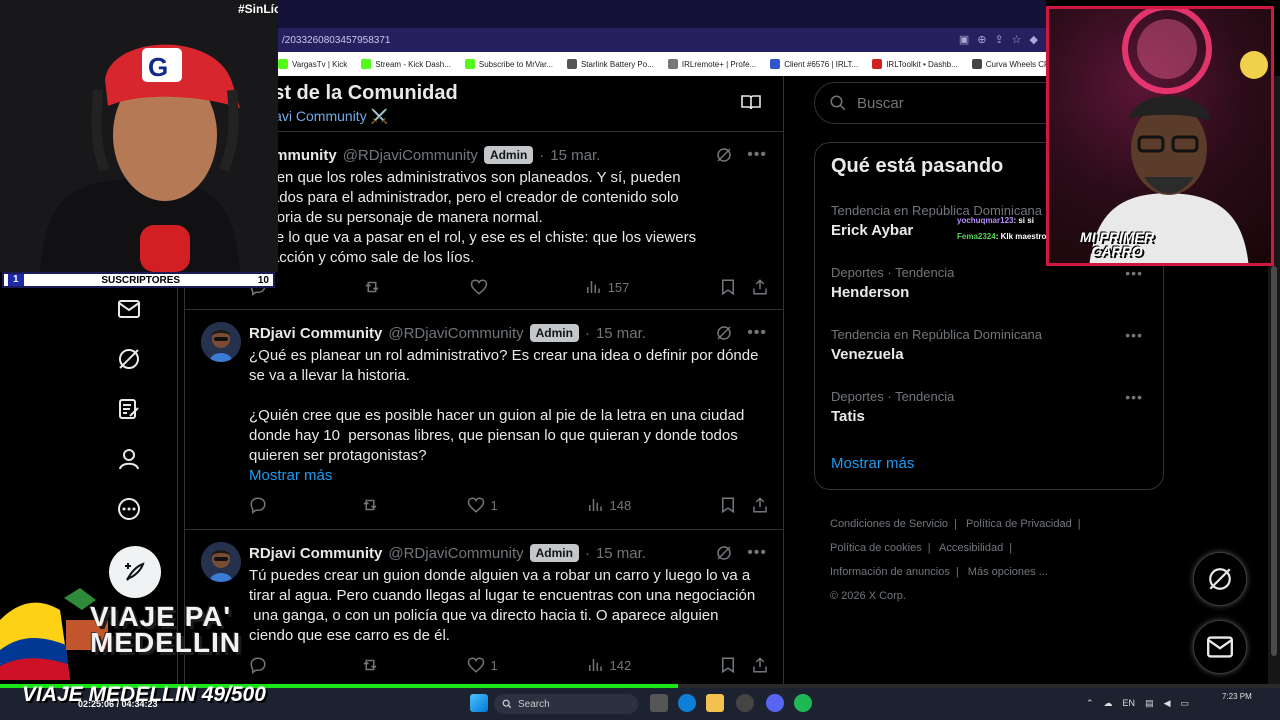  I want to click on copyright: © 2026 X Corp., so click(868, 596).